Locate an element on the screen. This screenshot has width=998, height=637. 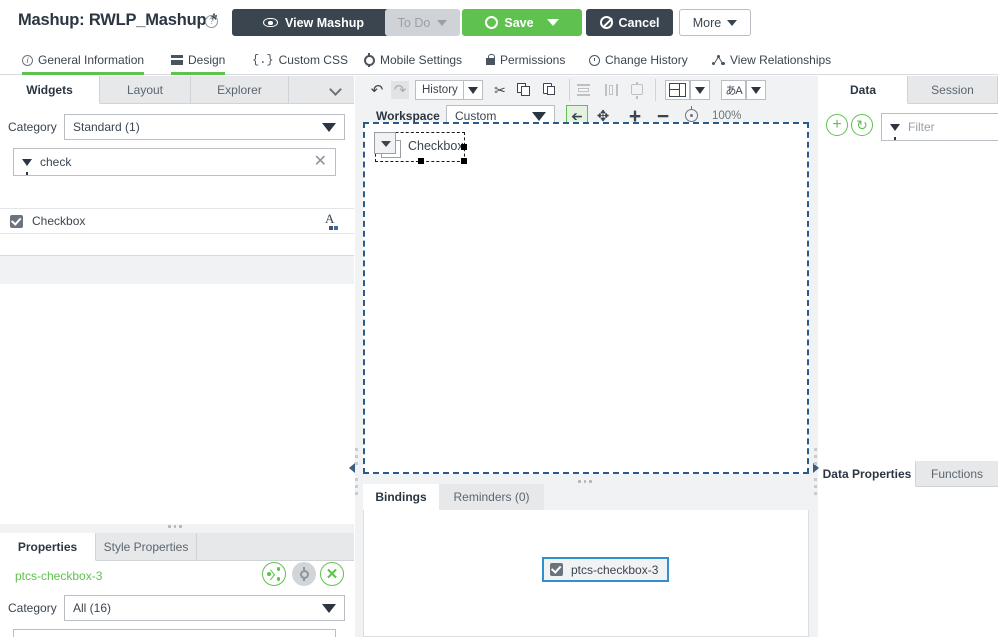
tab-label: Session is located at coordinates (952, 90).